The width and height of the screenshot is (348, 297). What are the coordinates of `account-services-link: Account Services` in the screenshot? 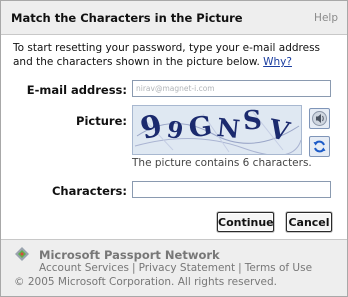 It's located at (84, 268).